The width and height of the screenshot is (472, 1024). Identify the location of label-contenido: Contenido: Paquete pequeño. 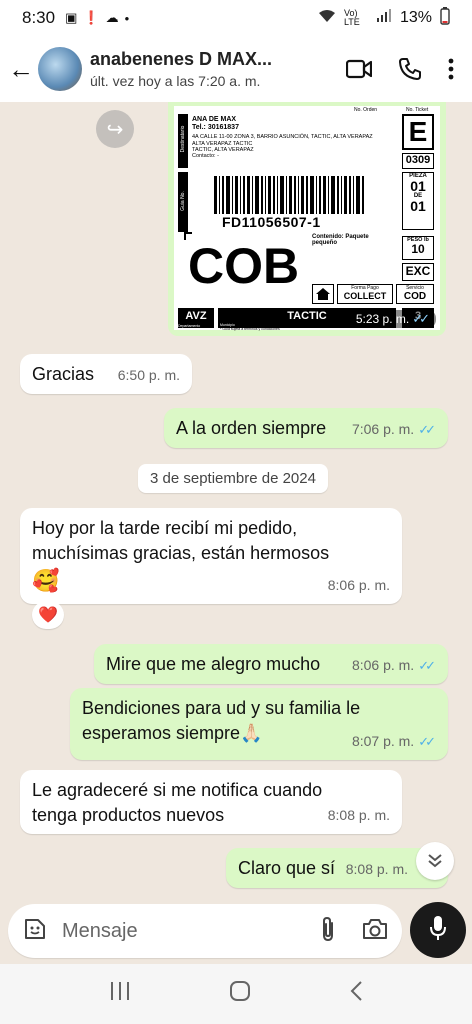
(340, 240).